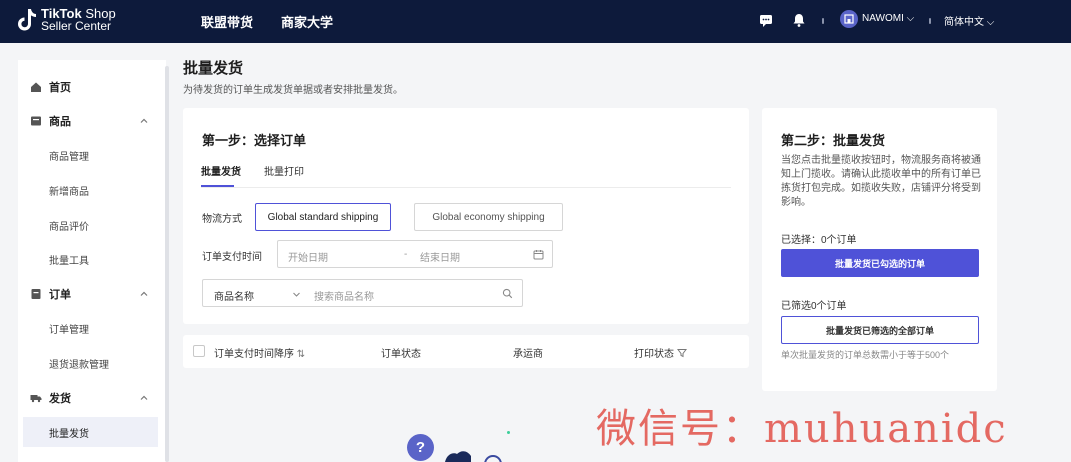 This screenshot has width=1071, height=462. What do you see at coordinates (284, 170) in the screenshot?
I see `tab-bulk-print: 批量打印` at bounding box center [284, 170].